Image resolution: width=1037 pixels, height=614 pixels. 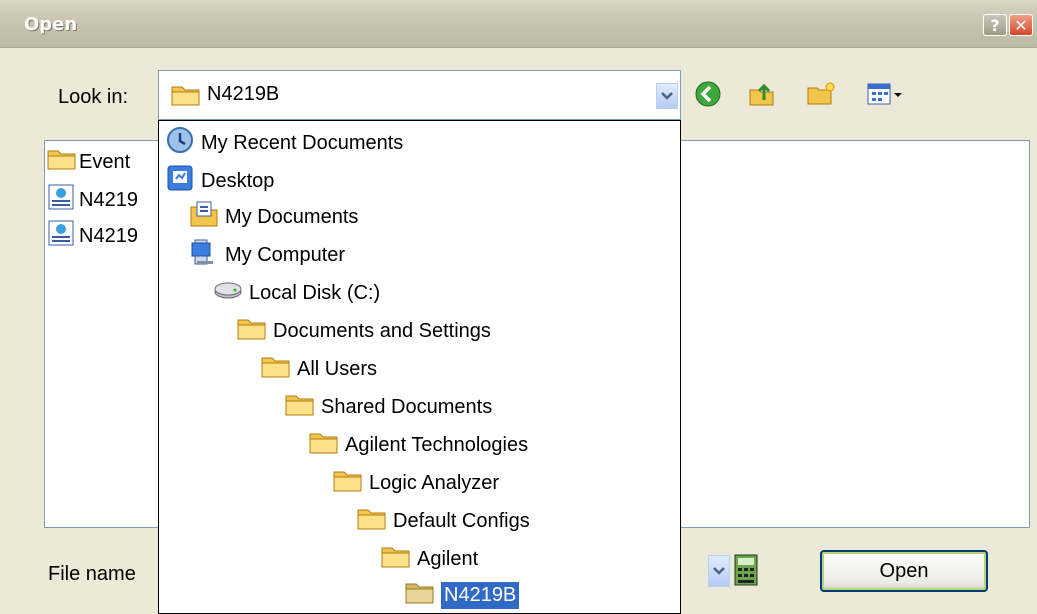 What do you see at coordinates (207, 255) in the screenshot?
I see `my-computer-icon` at bounding box center [207, 255].